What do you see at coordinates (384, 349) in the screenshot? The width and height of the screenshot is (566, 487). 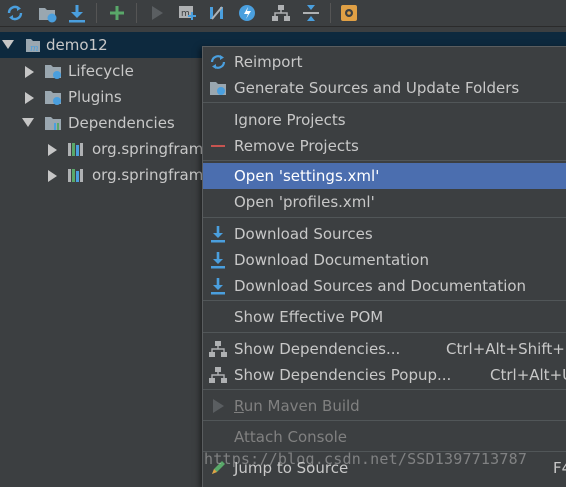 I see `menu-item-show-dependencies: Show Dependencies... Ctrl+Alt+Shift+U` at bounding box center [384, 349].